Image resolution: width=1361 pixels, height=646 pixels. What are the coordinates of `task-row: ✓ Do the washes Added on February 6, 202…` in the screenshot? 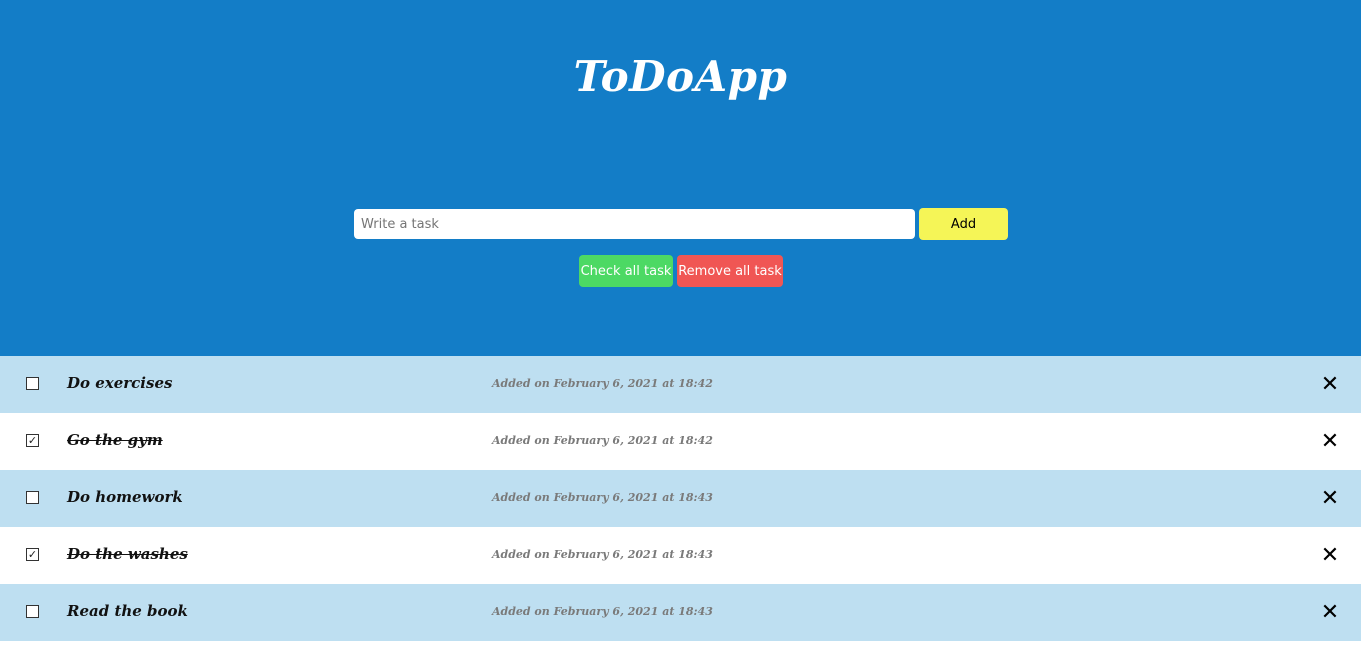 It's located at (680, 555).